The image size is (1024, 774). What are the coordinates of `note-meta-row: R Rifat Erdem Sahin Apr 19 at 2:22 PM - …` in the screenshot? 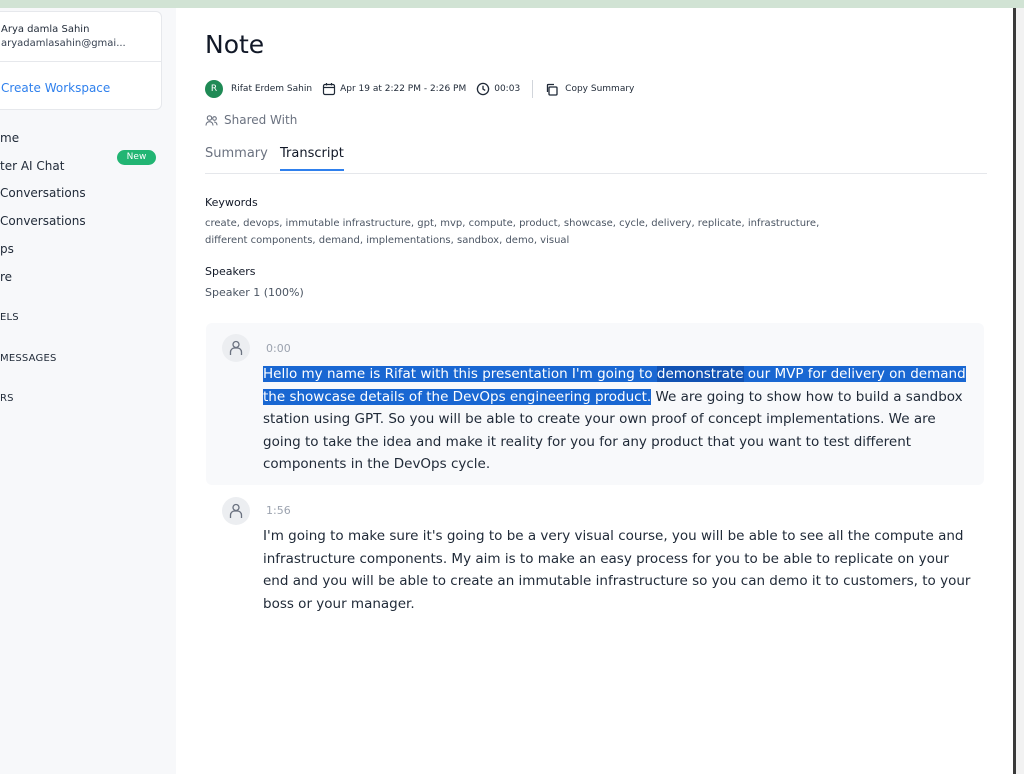 It's located at (419, 89).